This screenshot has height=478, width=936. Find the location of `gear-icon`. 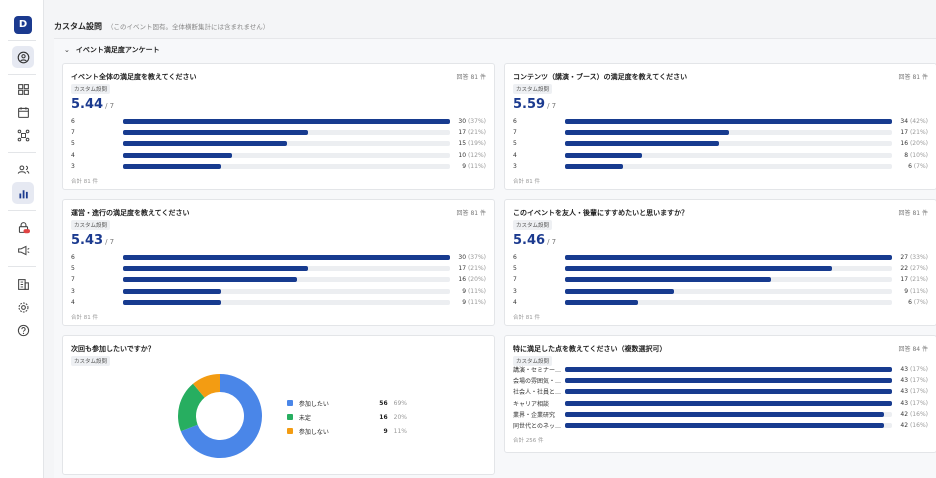

gear-icon is located at coordinates (23, 307).